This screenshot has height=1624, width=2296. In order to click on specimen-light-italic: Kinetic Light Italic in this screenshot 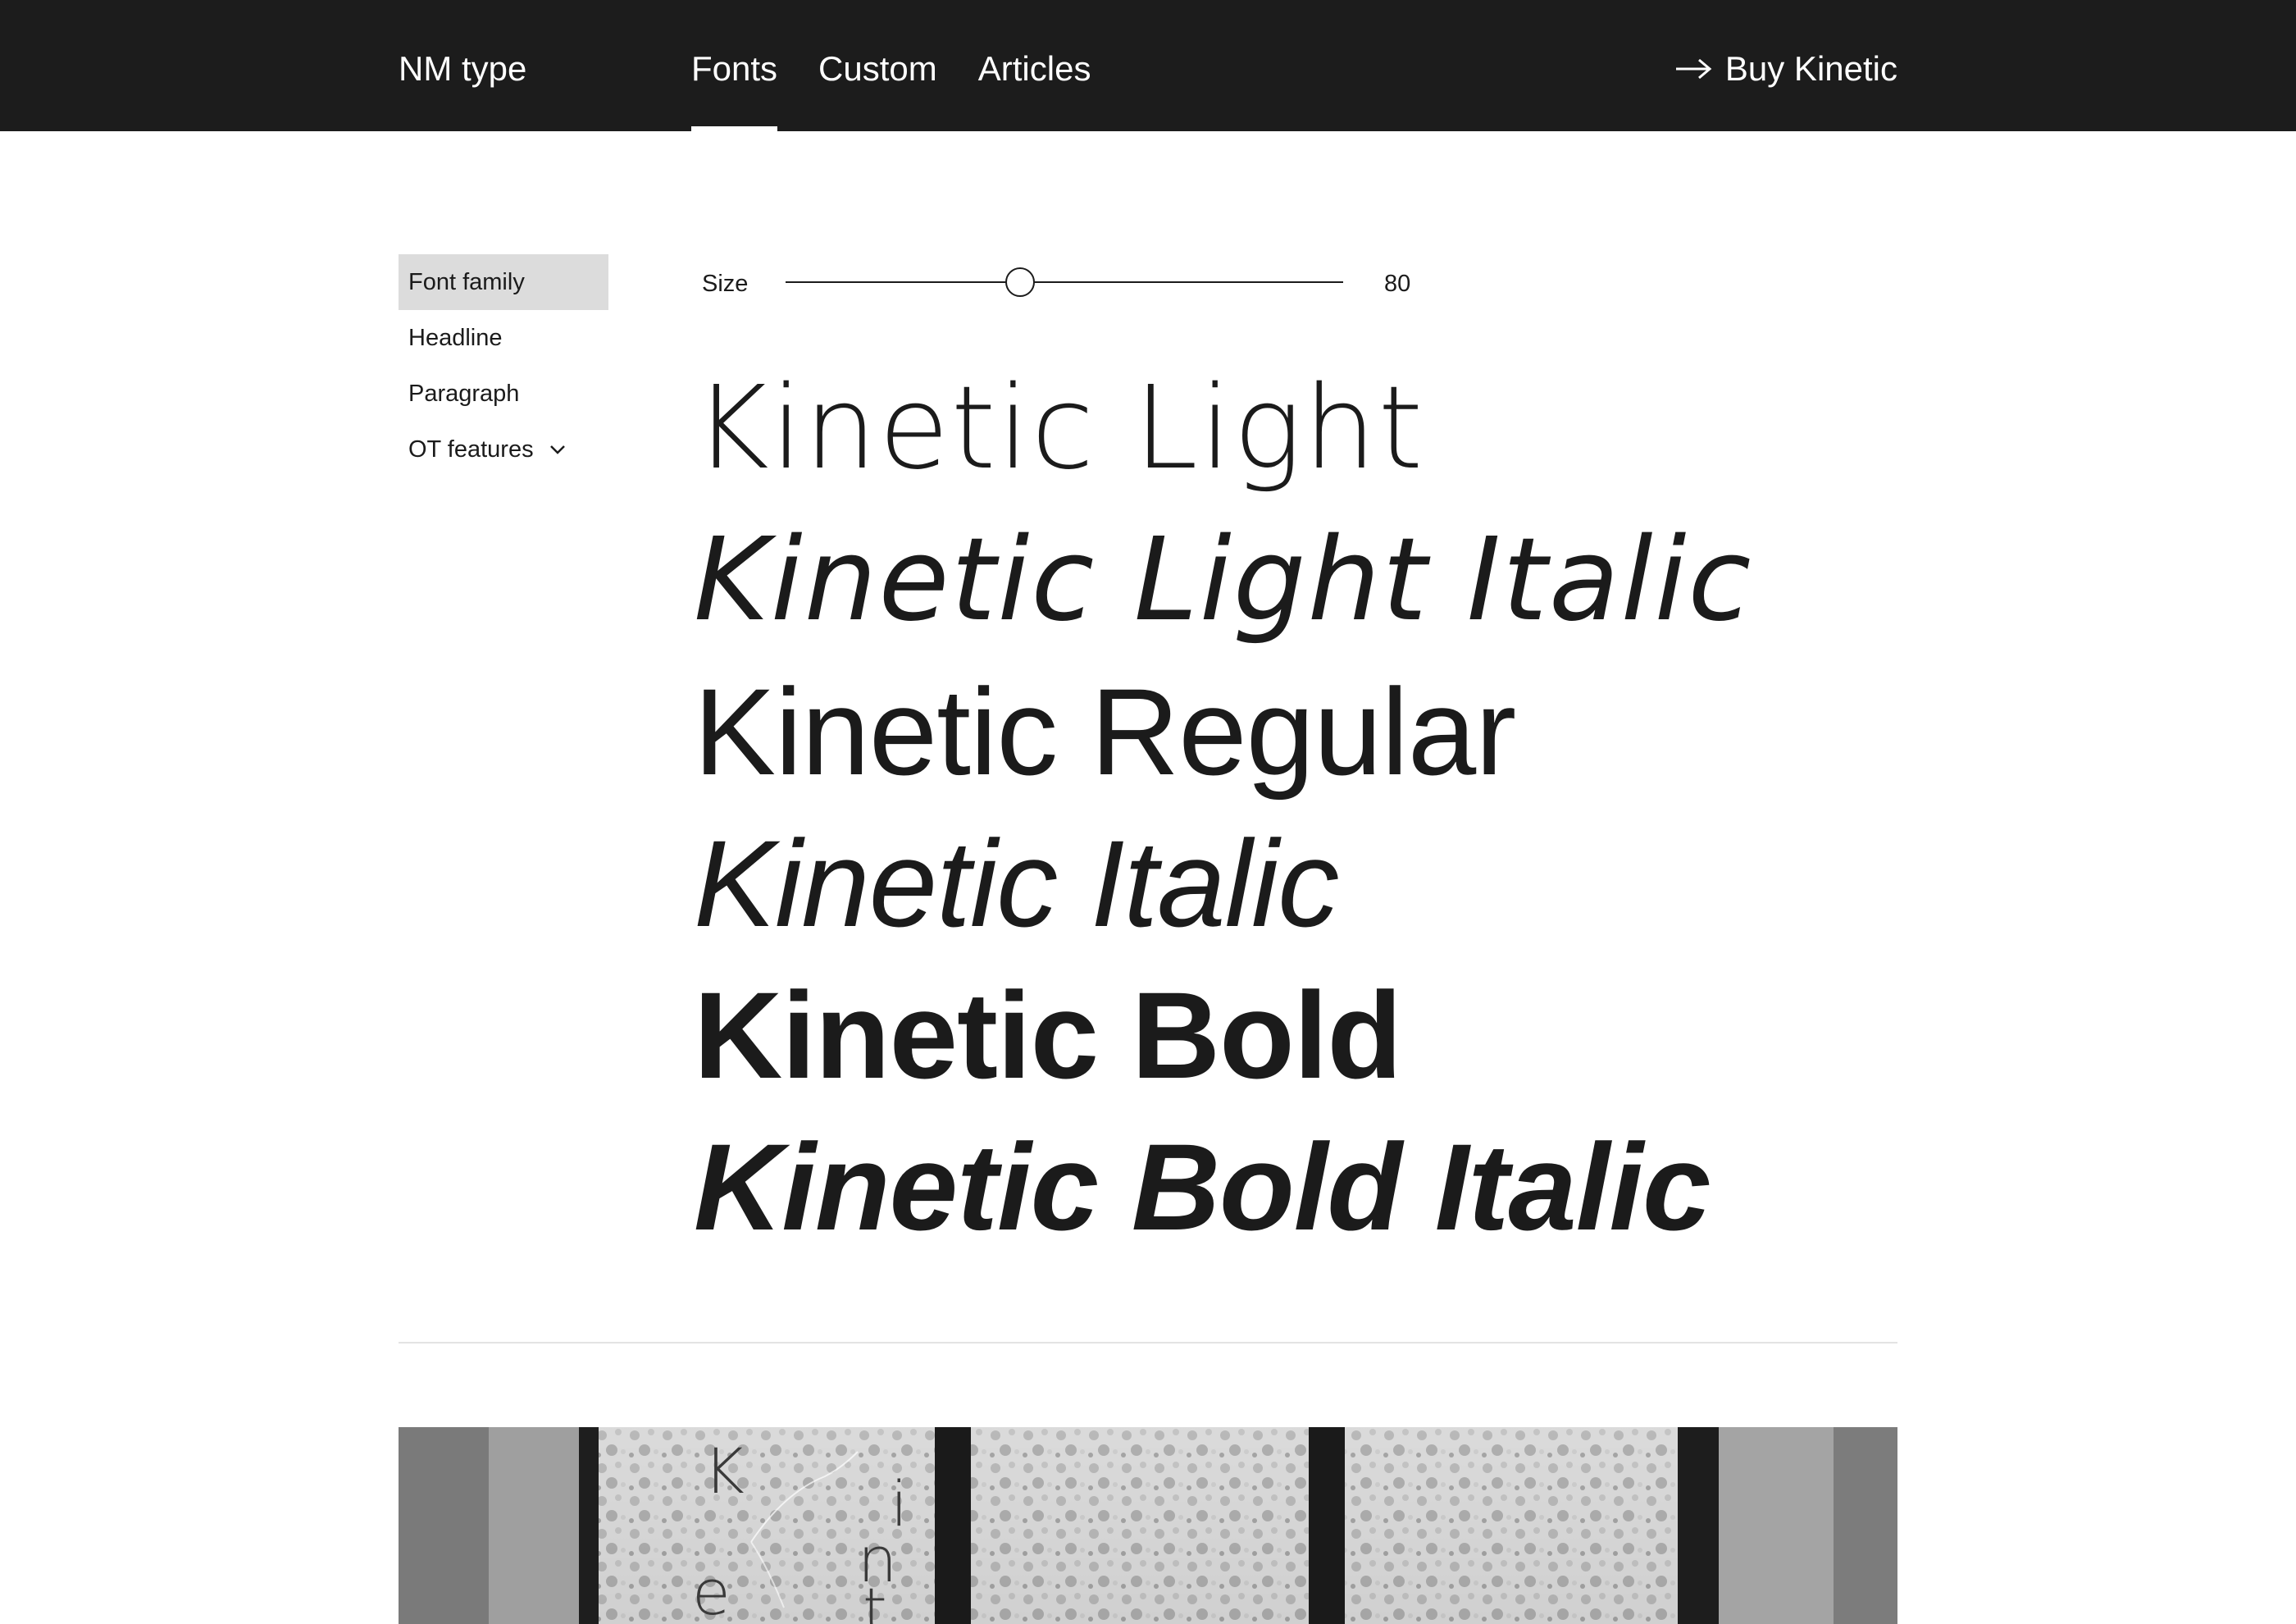, I will do `click(1296, 580)`.